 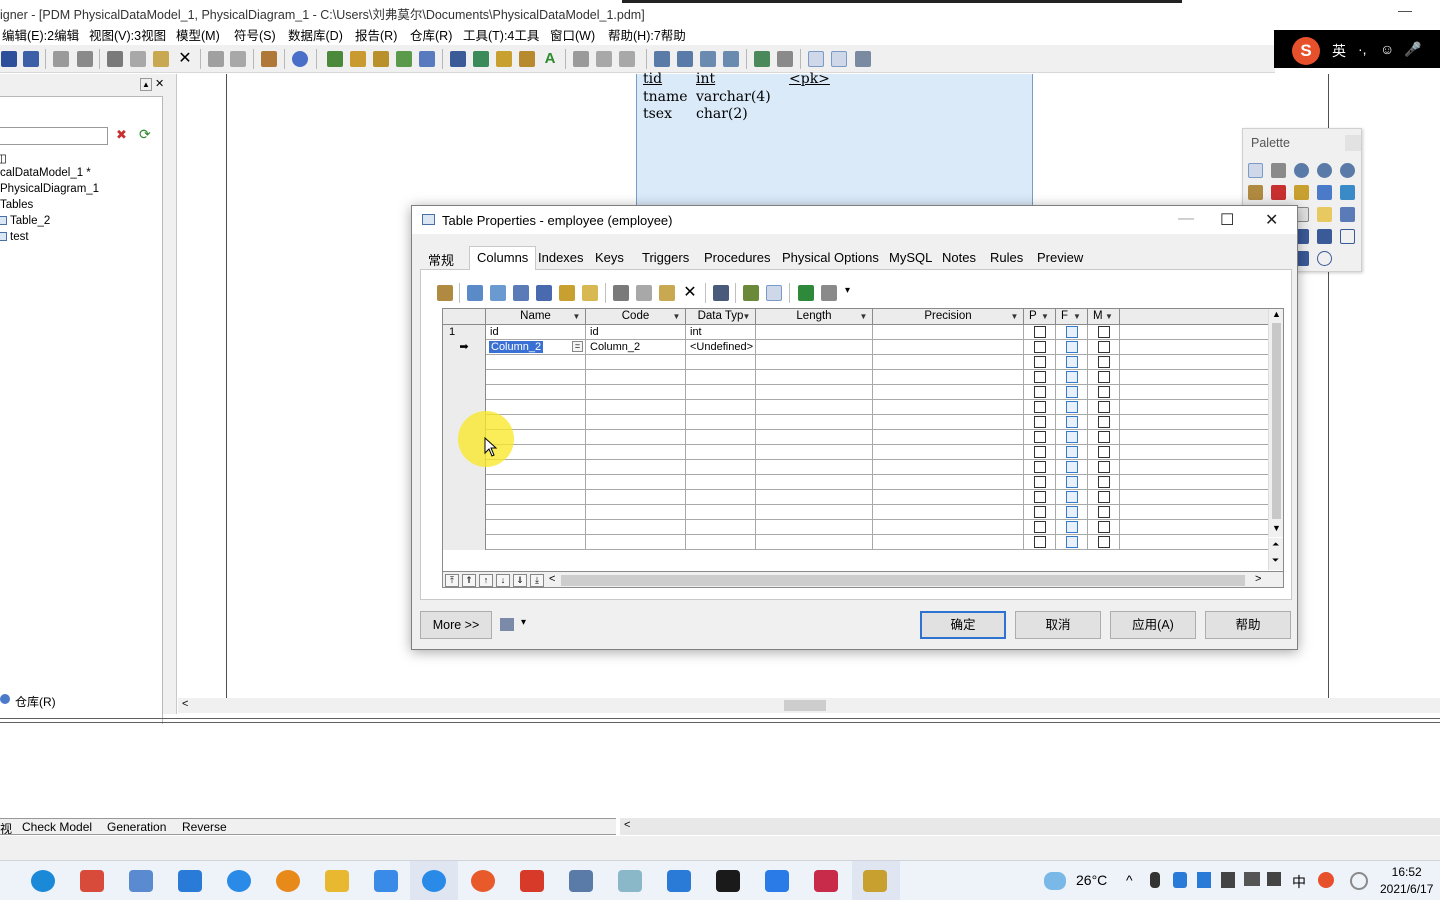 What do you see at coordinates (1359, 881) in the screenshot?
I see `notification-icon` at bounding box center [1359, 881].